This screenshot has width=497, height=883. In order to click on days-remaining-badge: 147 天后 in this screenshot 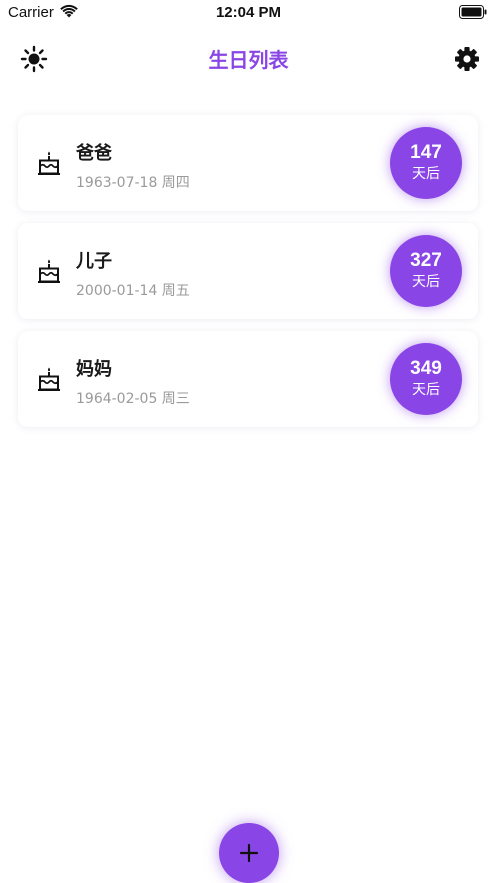, I will do `click(426, 163)`.